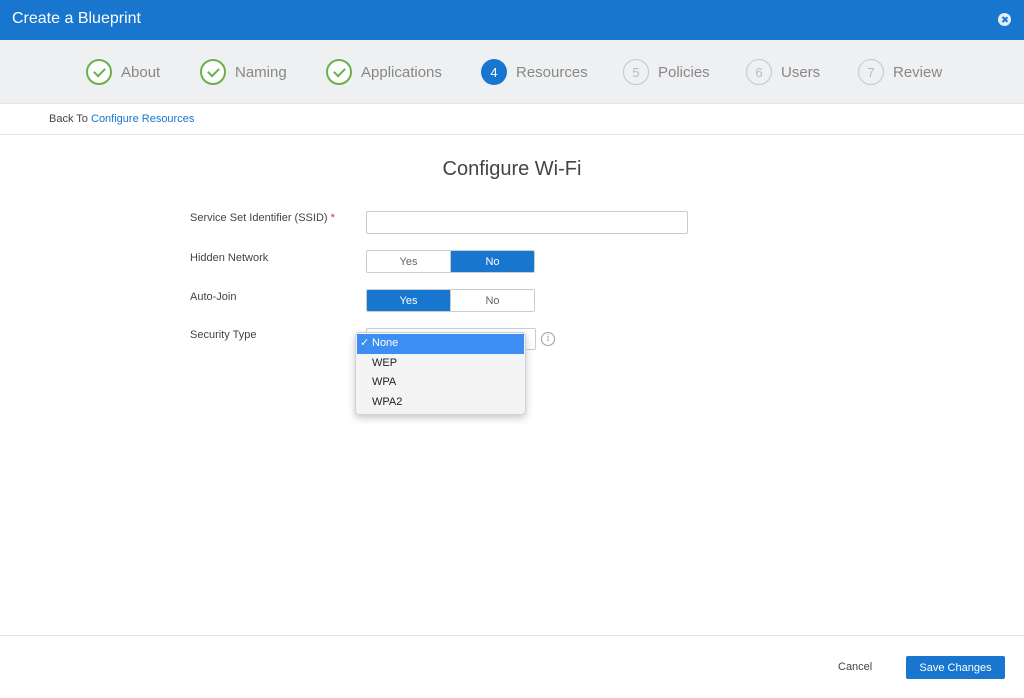 This screenshot has height=698, width=1024. Describe the element at coordinates (1004, 19) in the screenshot. I see `close-icon` at that location.